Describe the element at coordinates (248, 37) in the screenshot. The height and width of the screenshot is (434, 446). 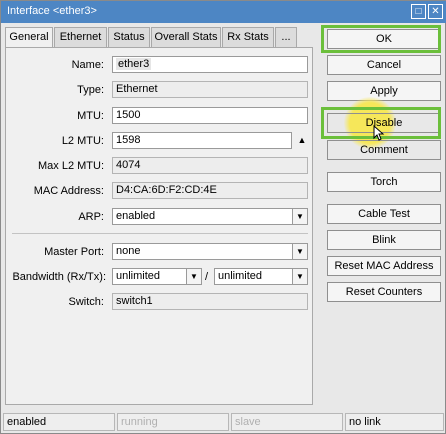
I see `tab-rx-stats: Rx Stats` at that location.